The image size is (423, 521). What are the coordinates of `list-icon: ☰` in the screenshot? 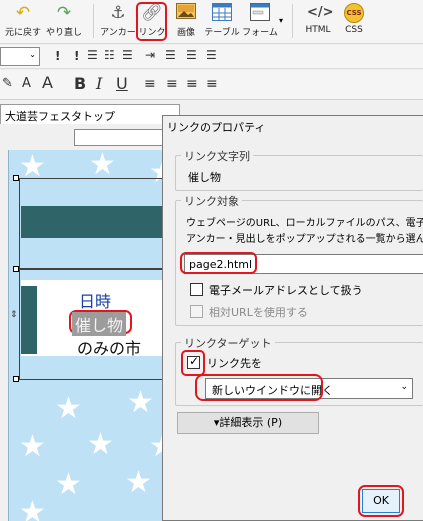 It's located at (127, 55).